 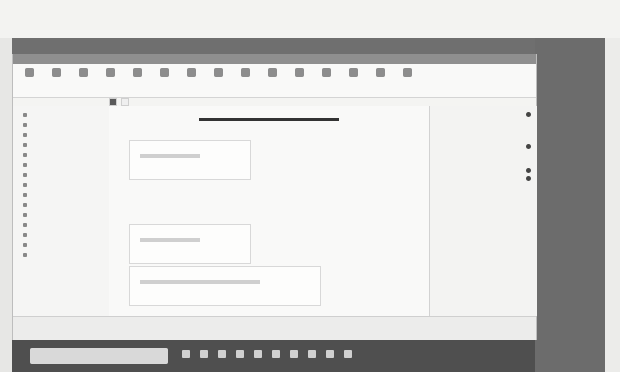 What do you see at coordinates (113, 102) in the screenshot?
I see `document-tab-active` at bounding box center [113, 102].